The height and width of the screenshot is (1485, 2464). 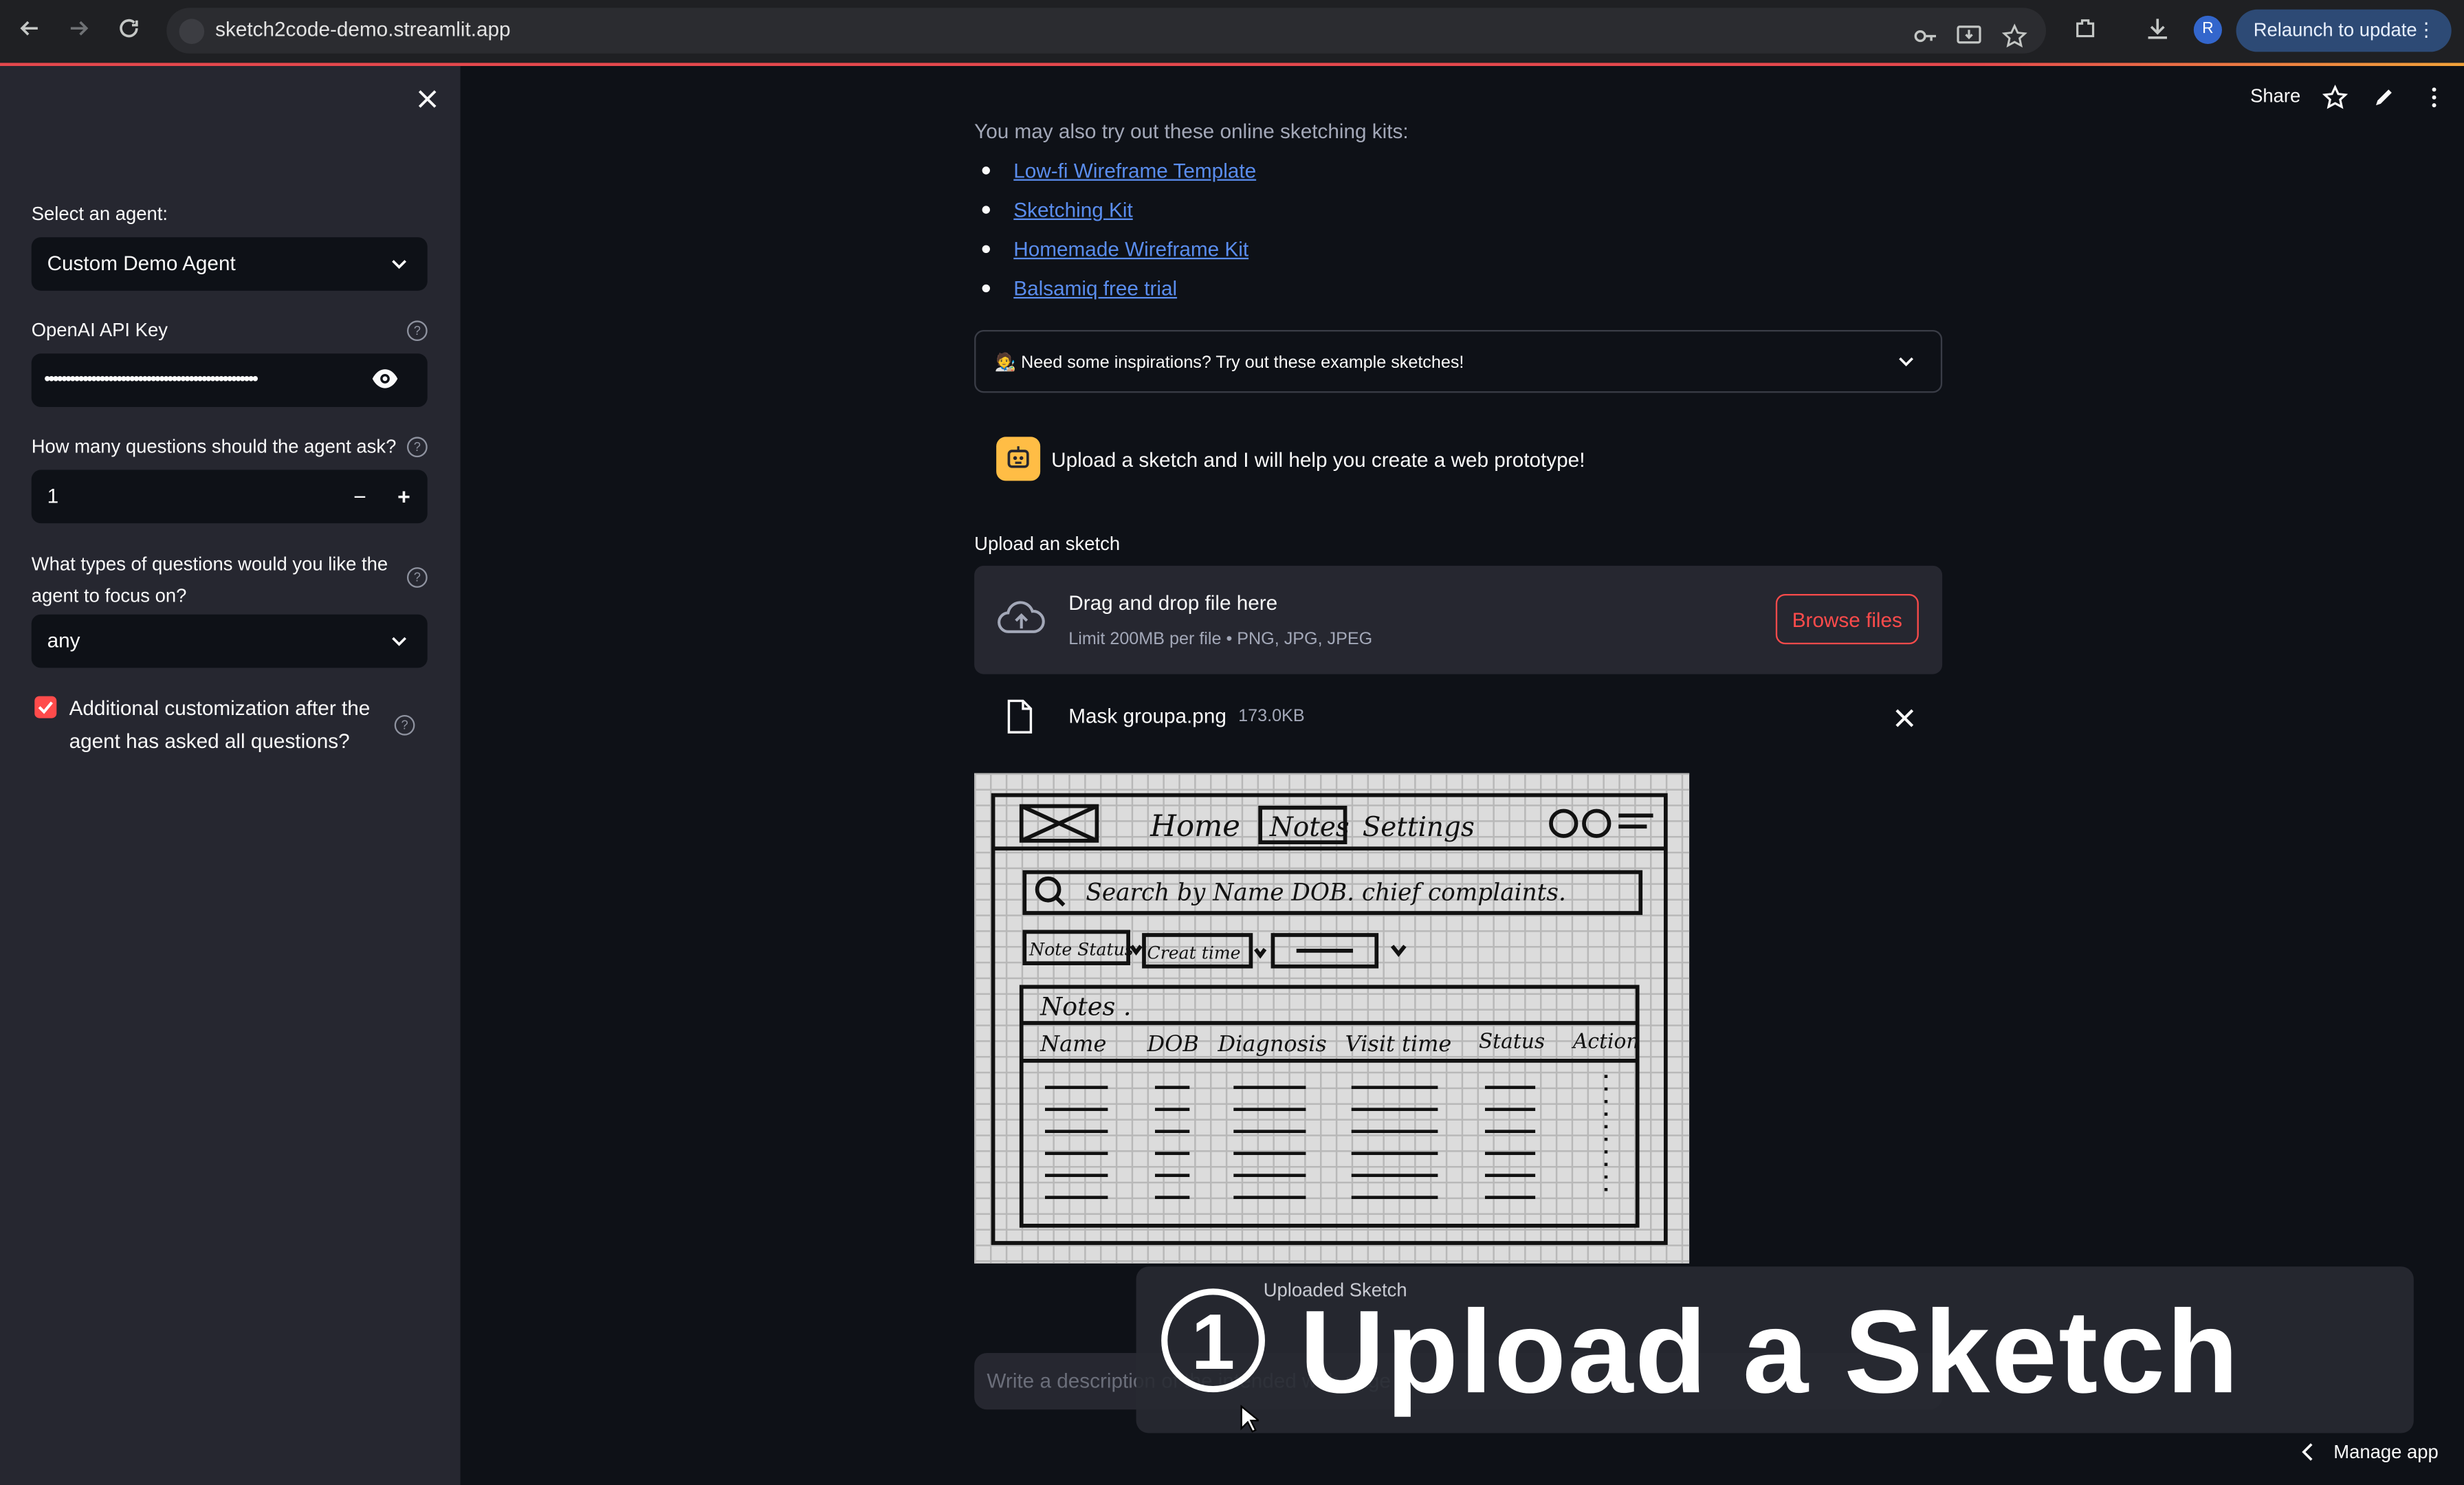 I want to click on link-lowfi-template: Low-fi Wireframe Template, so click(x=1134, y=170).